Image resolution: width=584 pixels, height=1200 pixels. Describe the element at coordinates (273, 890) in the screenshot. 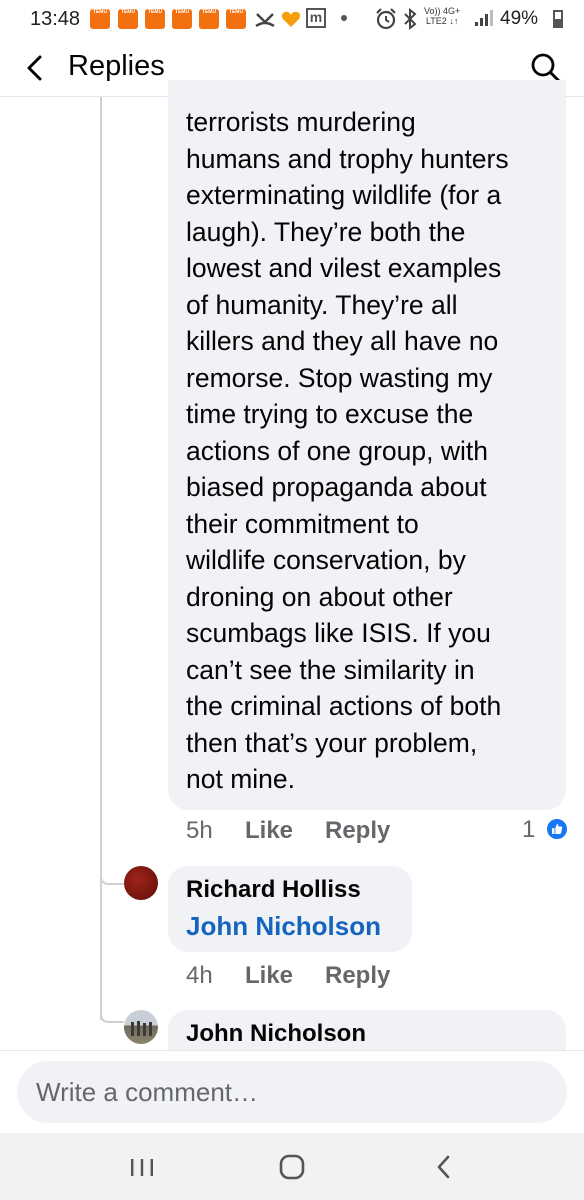

I see `reply-author: Richard Holliss` at that location.